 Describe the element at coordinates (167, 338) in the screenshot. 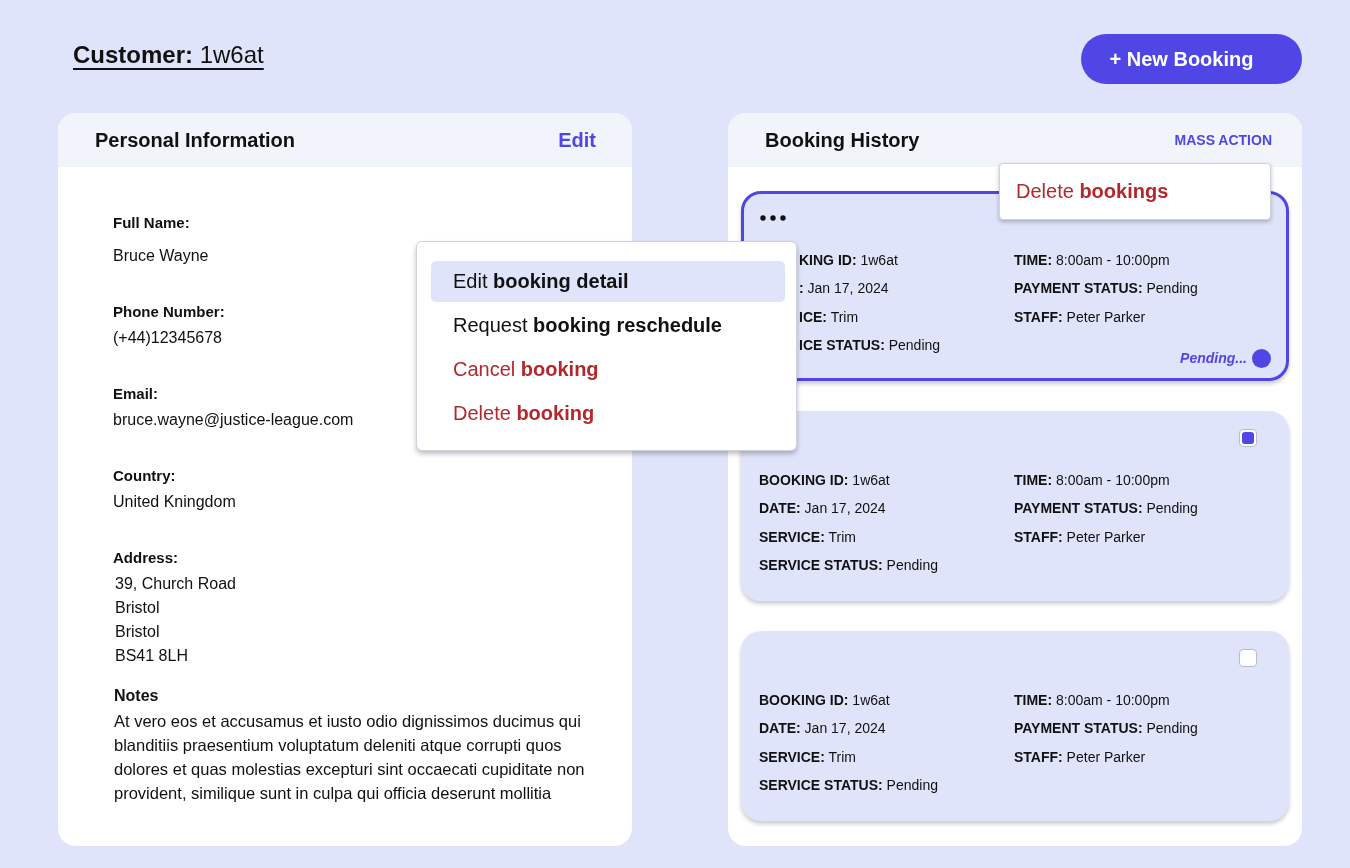

I see `field-value: (+44)12345678` at that location.